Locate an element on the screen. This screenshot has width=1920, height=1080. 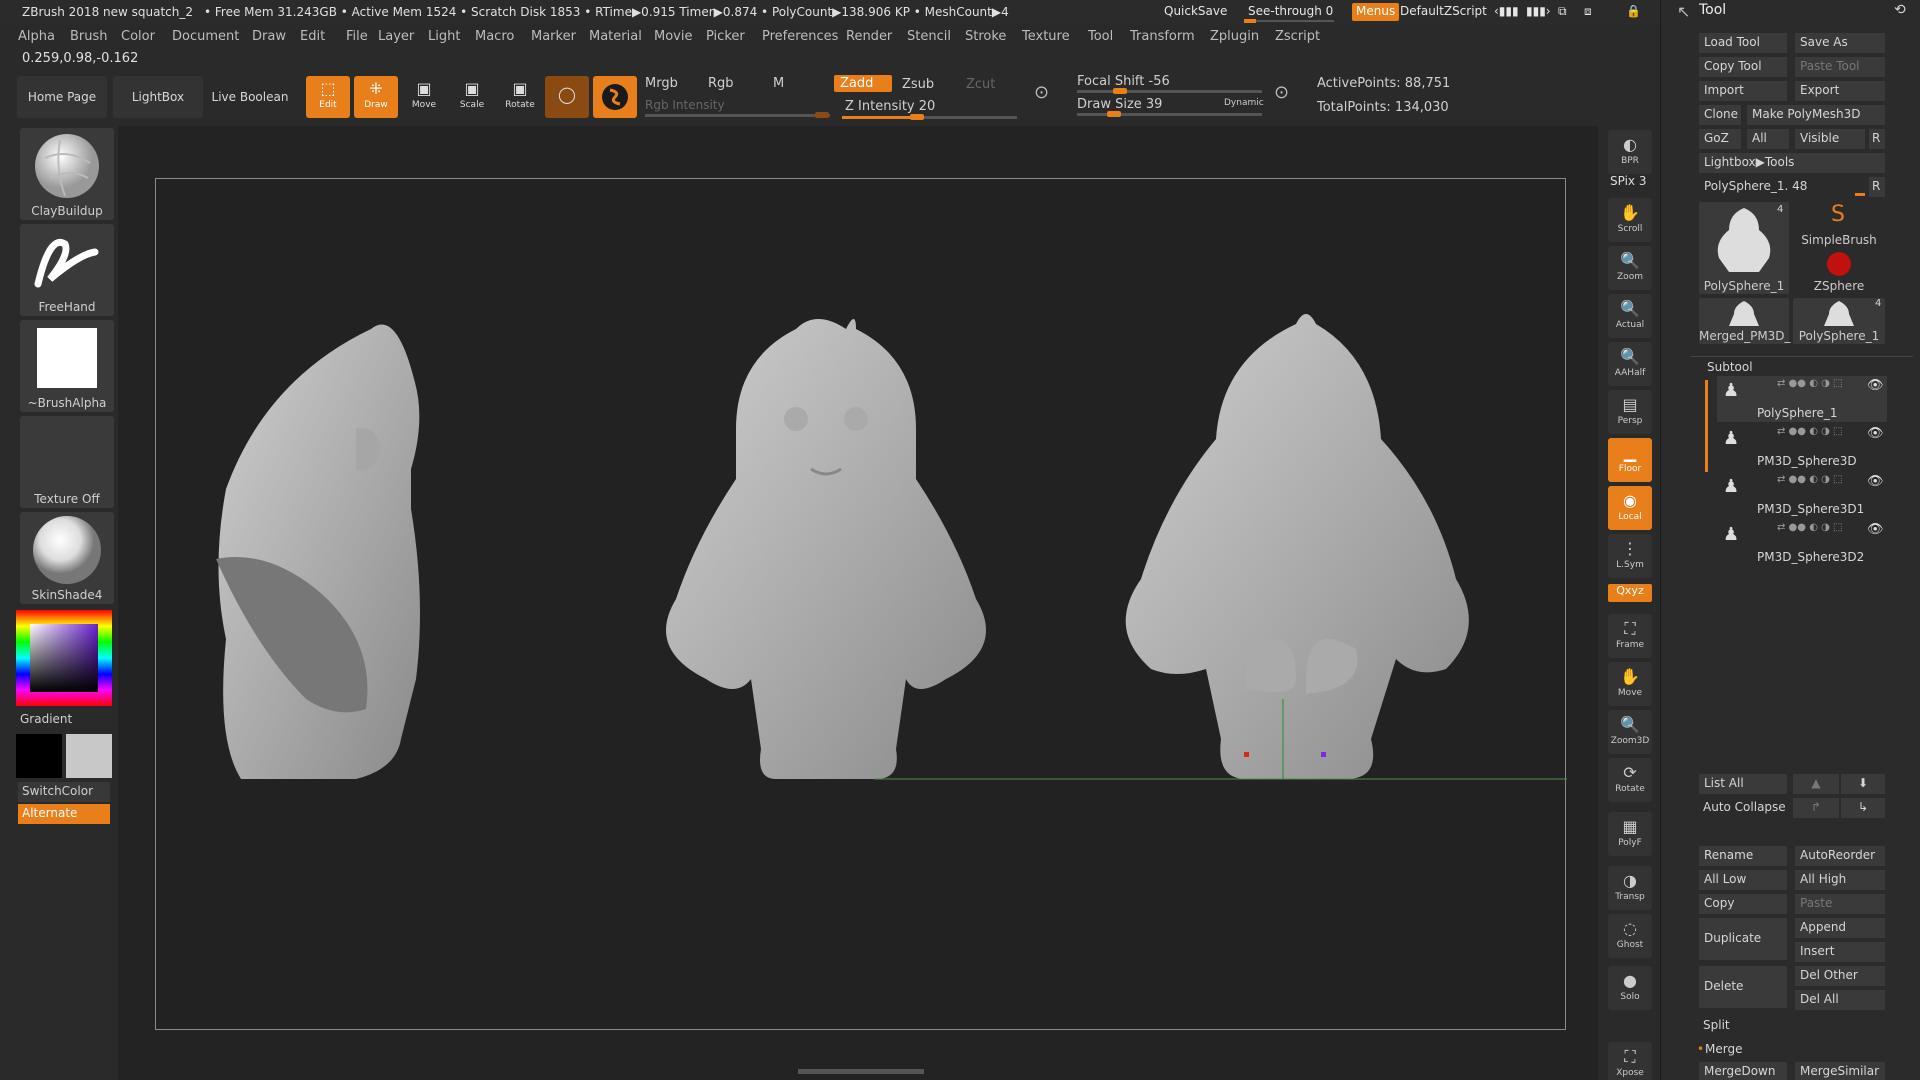
move-down-icon: ⬇ is located at coordinates (1863, 784).